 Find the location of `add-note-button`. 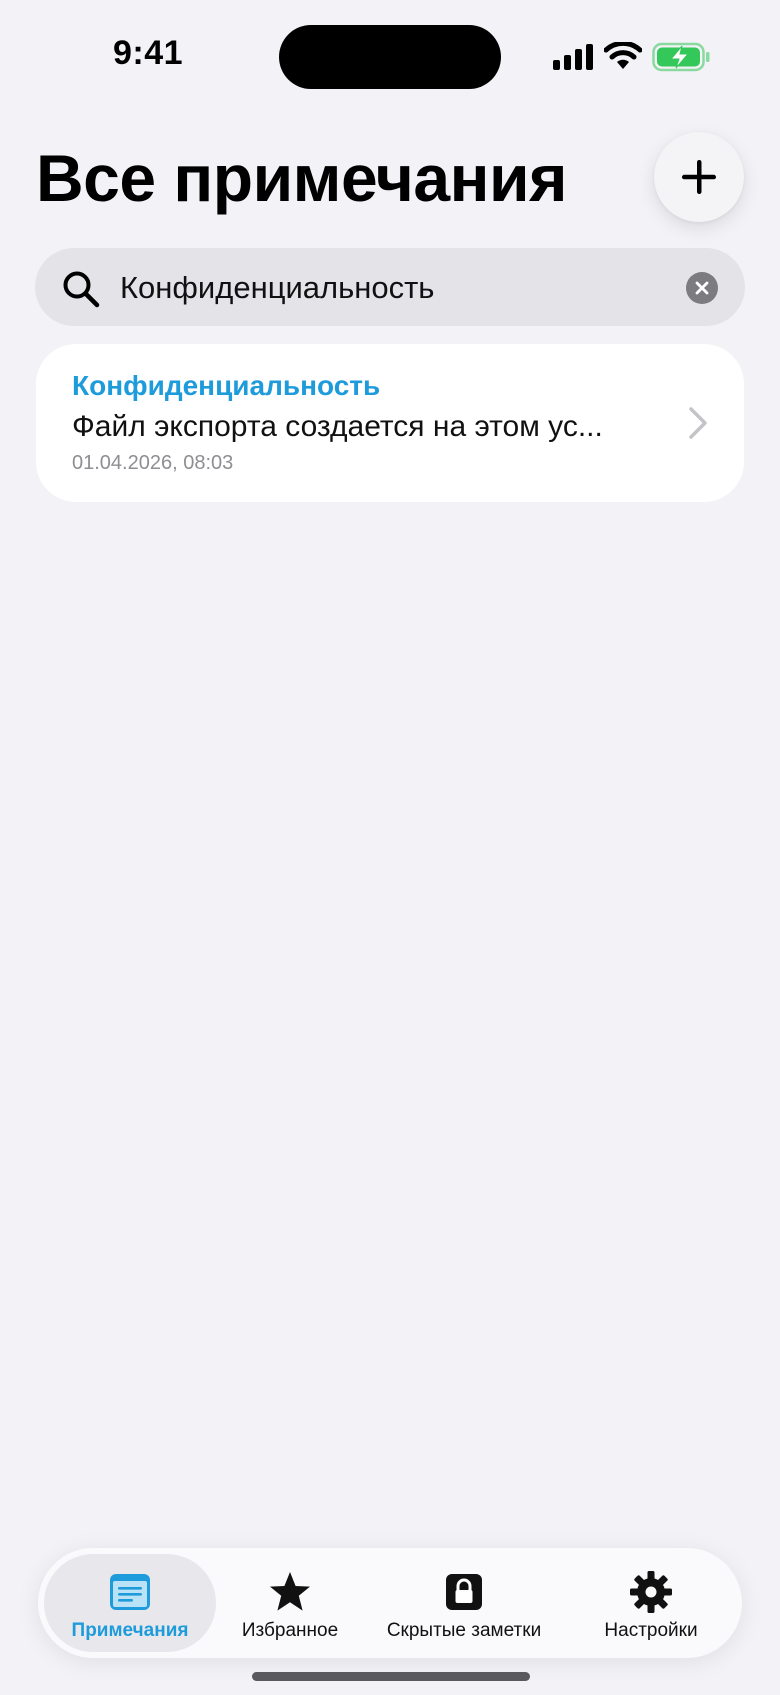

add-note-button is located at coordinates (699, 177).